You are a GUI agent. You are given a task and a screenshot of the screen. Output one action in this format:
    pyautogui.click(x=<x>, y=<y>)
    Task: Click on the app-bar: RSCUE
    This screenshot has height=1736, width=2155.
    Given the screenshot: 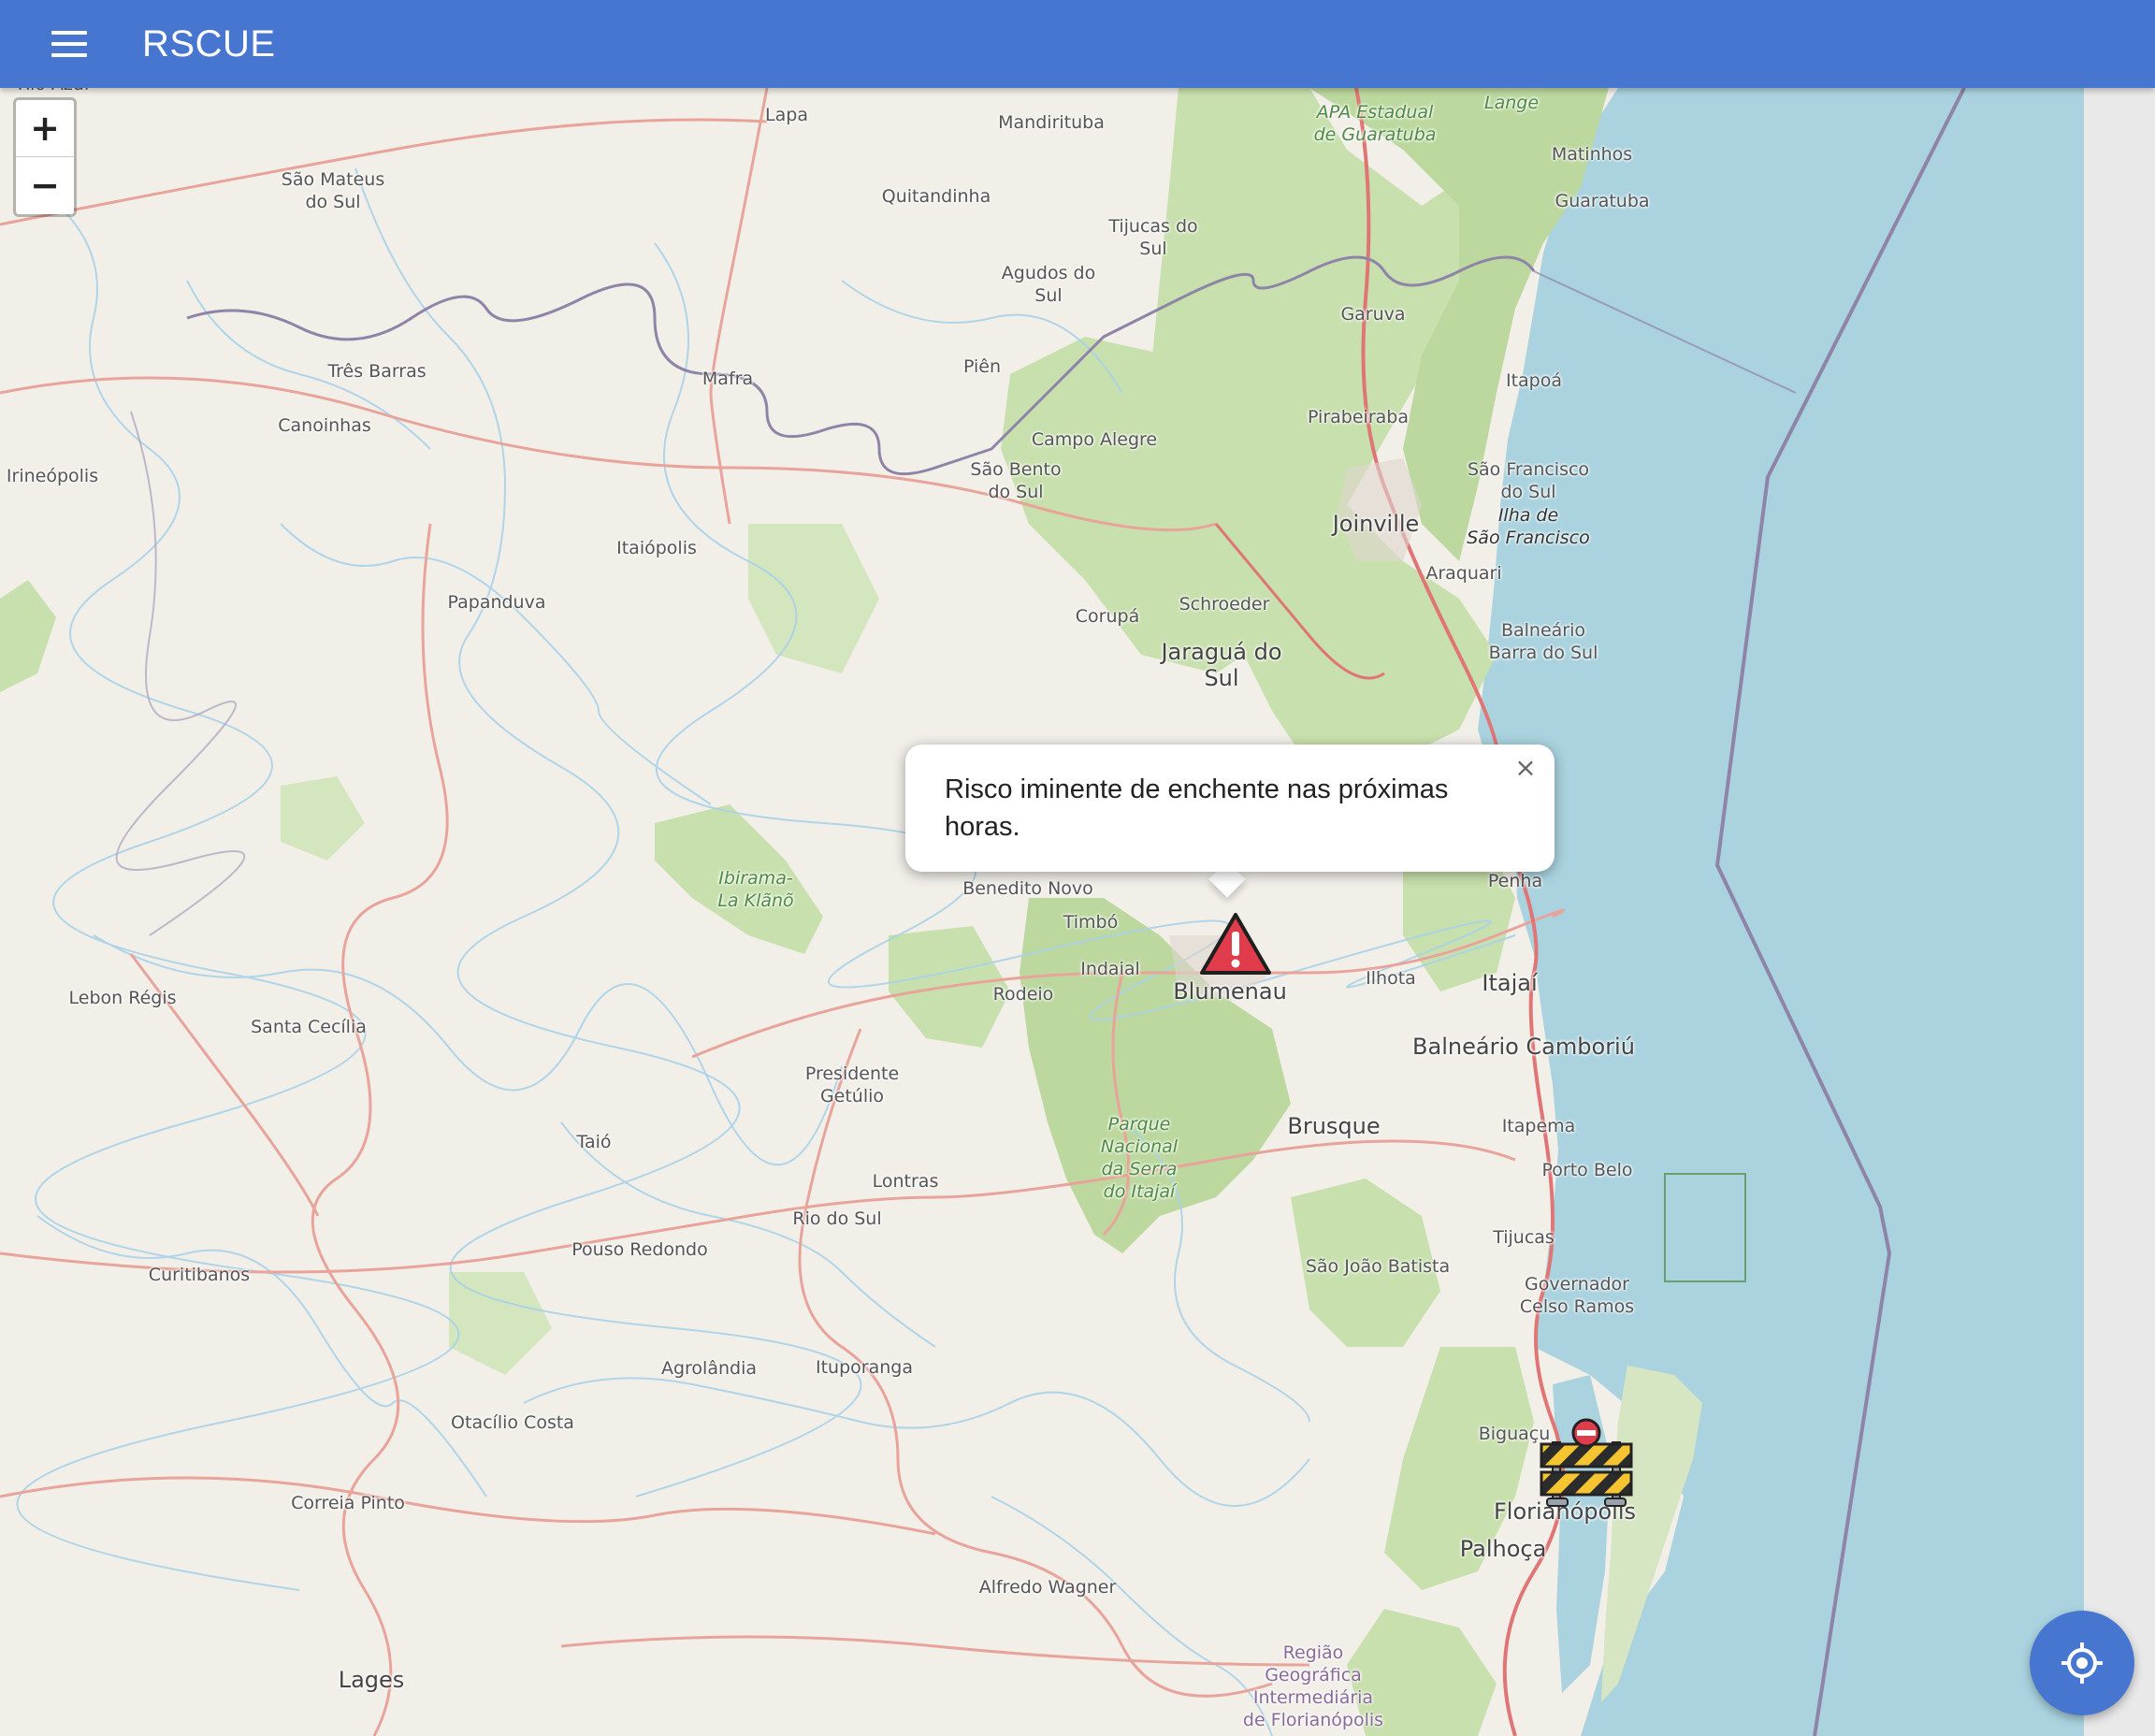 What is the action you would take?
    pyautogui.click(x=1077, y=44)
    